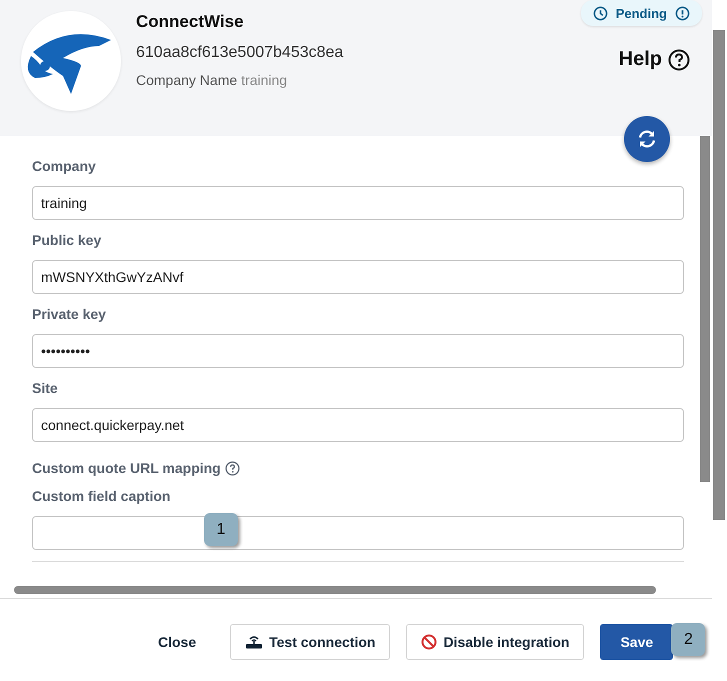 This screenshot has height=681, width=727. I want to click on exclamation-icon, so click(682, 13).